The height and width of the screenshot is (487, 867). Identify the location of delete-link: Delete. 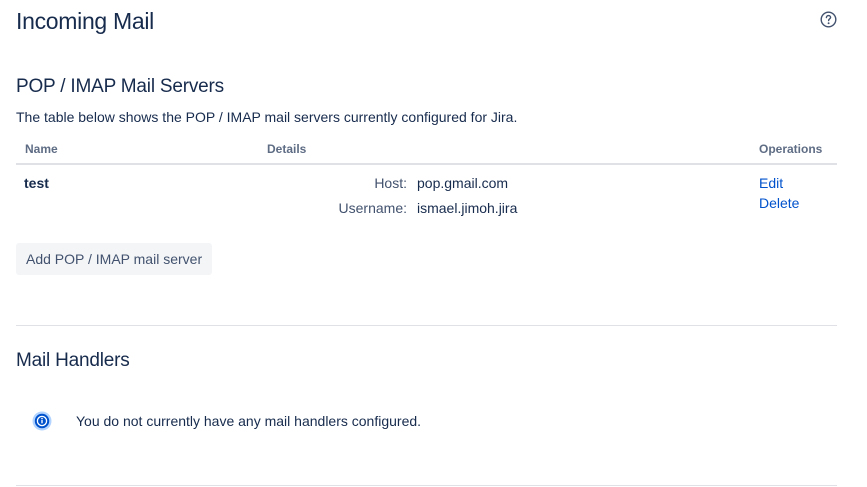
(779, 203).